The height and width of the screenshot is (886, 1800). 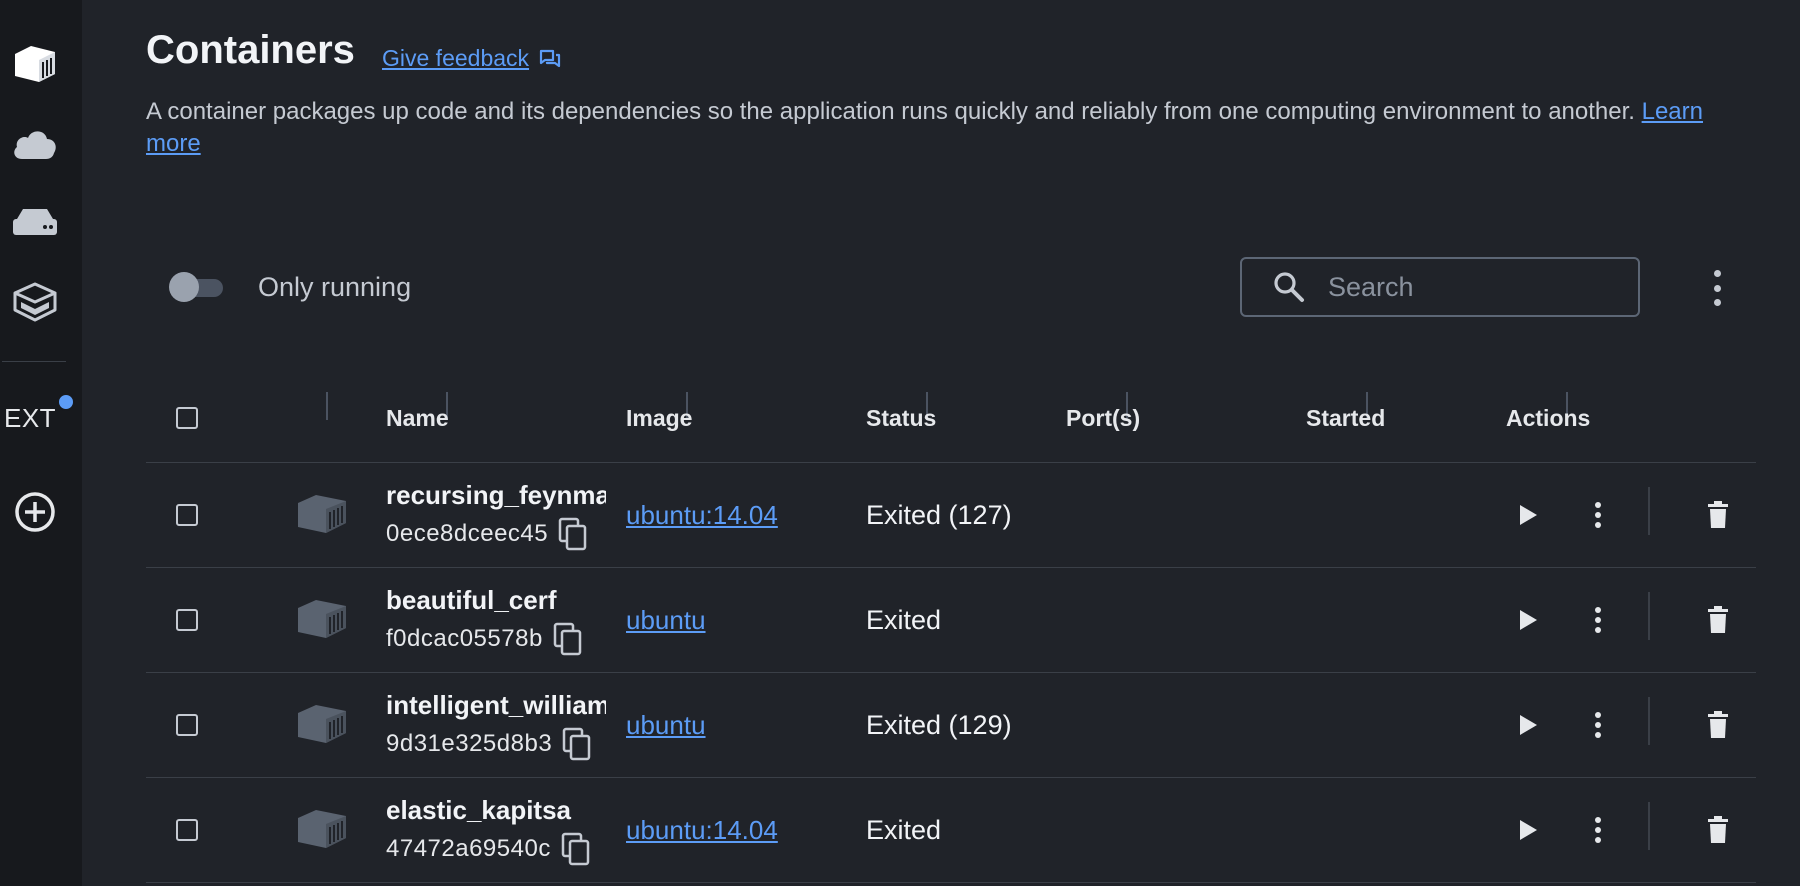 What do you see at coordinates (417, 418) in the screenshot?
I see `column-header-name: Name` at bounding box center [417, 418].